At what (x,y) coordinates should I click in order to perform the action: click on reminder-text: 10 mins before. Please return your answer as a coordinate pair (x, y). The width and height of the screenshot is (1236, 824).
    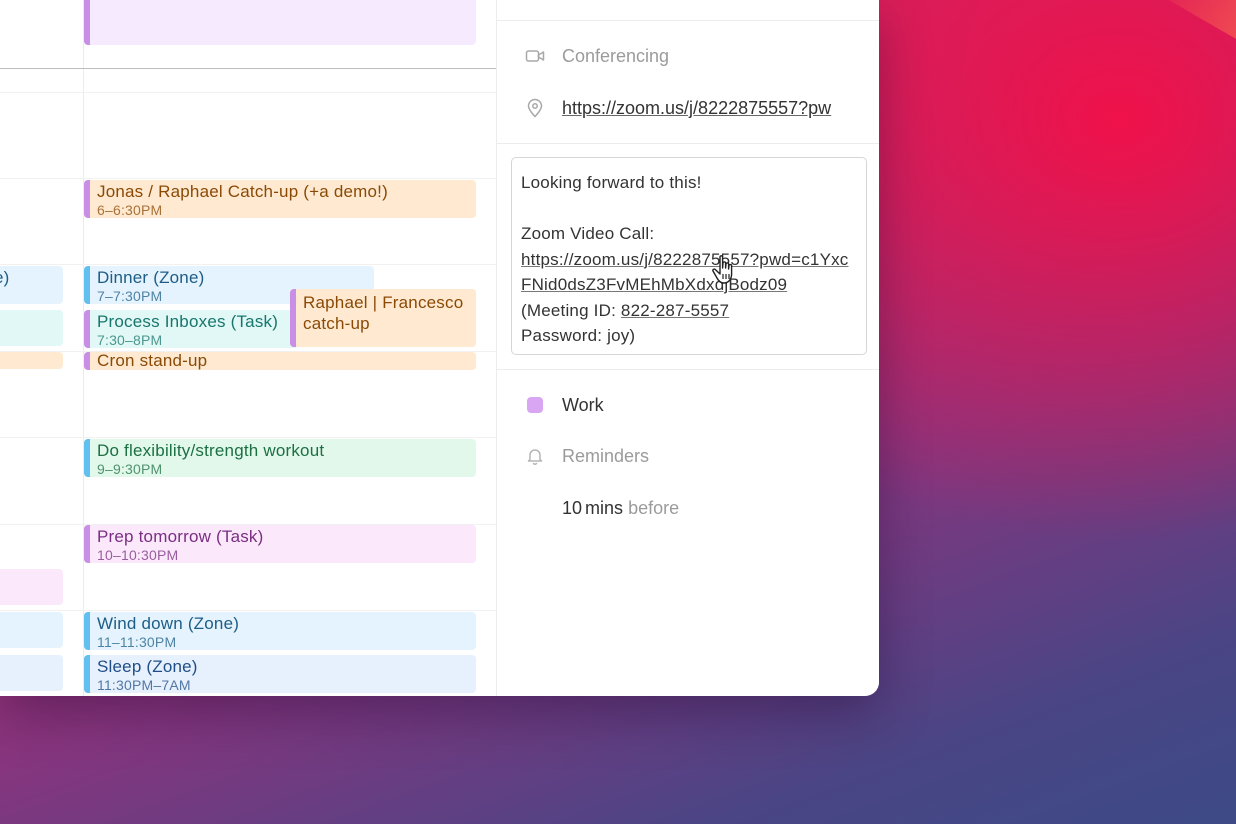
    Looking at the image, I should click on (620, 508).